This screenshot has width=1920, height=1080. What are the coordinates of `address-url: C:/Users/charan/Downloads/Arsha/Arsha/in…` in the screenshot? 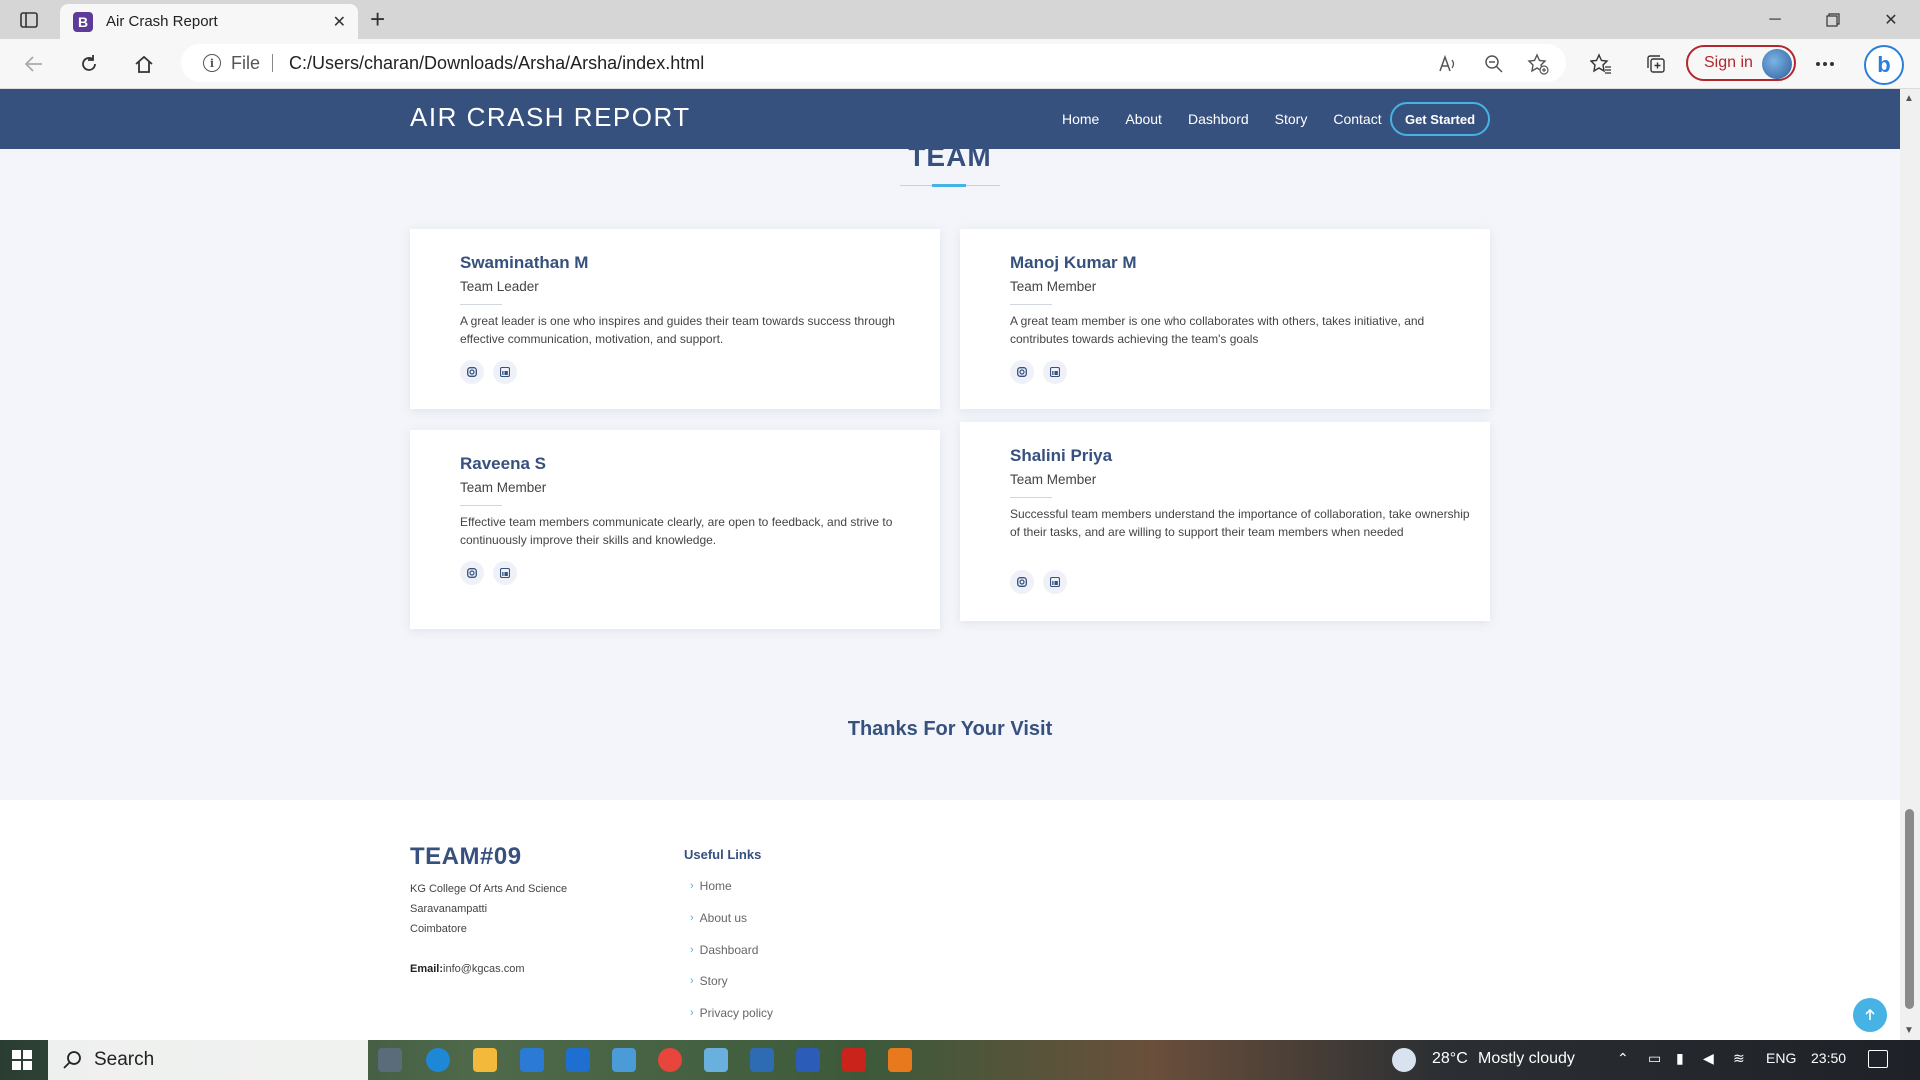 It's located at (496, 63).